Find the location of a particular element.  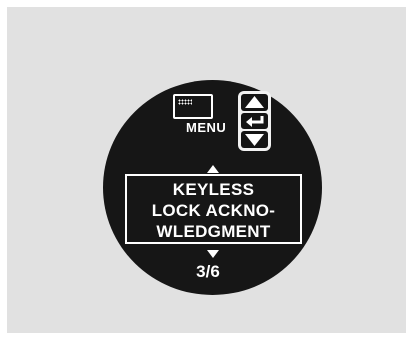

message-line: KEYLESS is located at coordinates (213, 189).